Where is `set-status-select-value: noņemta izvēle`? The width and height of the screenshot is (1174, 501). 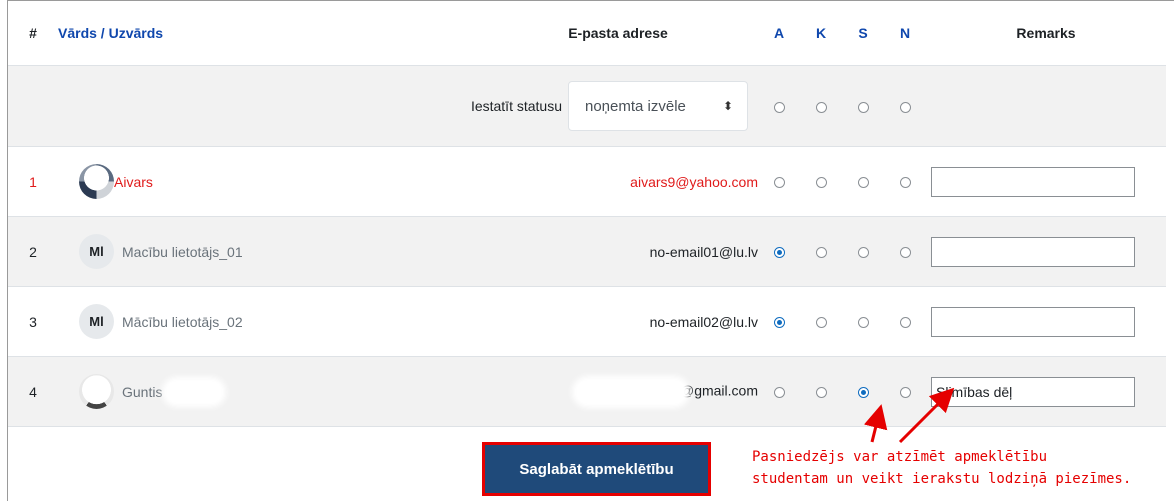
set-status-select-value: noņemta izvēle is located at coordinates (635, 106).